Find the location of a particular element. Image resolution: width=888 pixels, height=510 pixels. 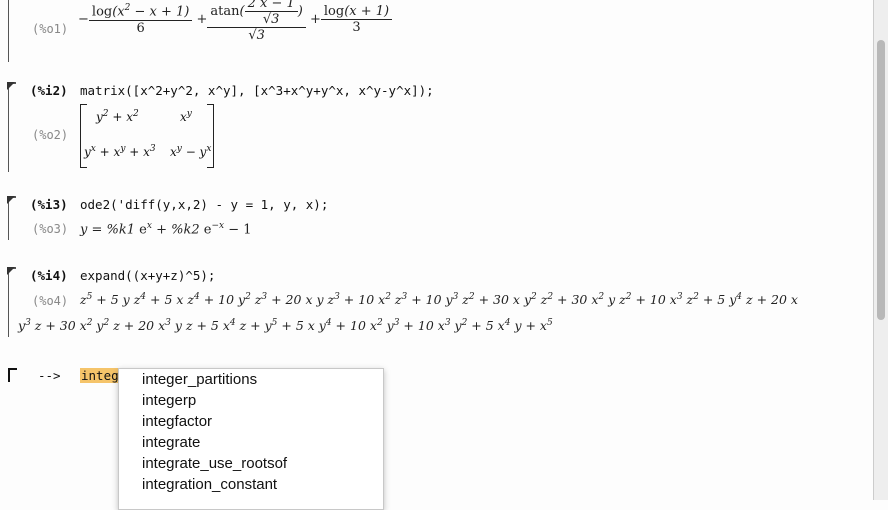

autocomplete-item: integfactor is located at coordinates (251, 421).